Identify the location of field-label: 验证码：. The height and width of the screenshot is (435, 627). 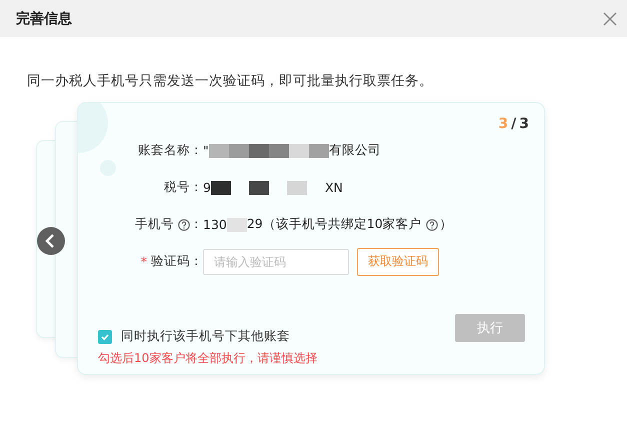
(177, 261).